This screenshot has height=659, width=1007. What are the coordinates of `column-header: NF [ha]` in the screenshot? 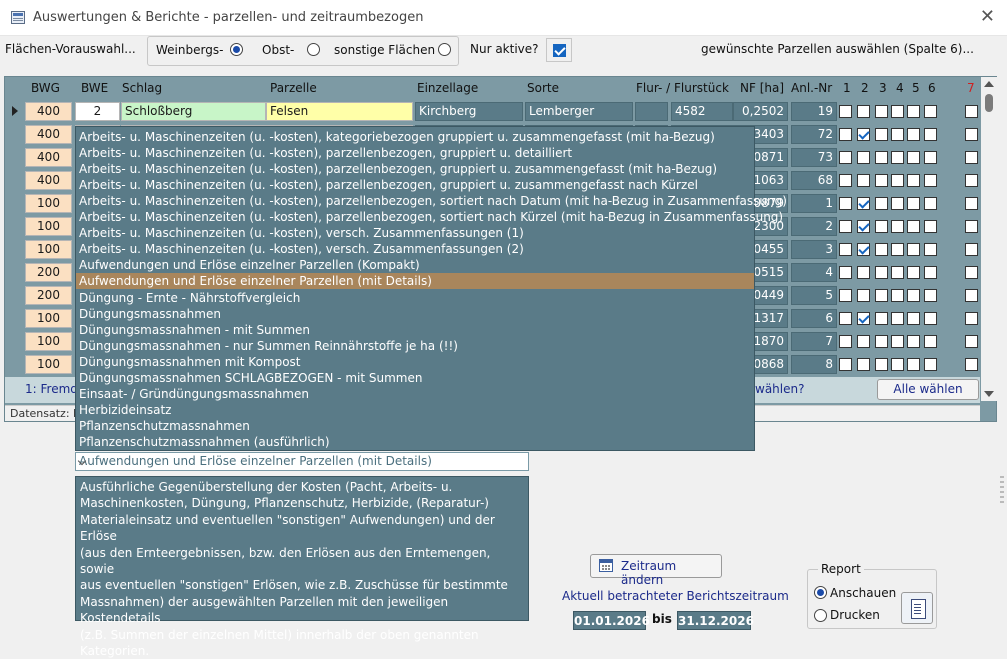 It's located at (762, 88).